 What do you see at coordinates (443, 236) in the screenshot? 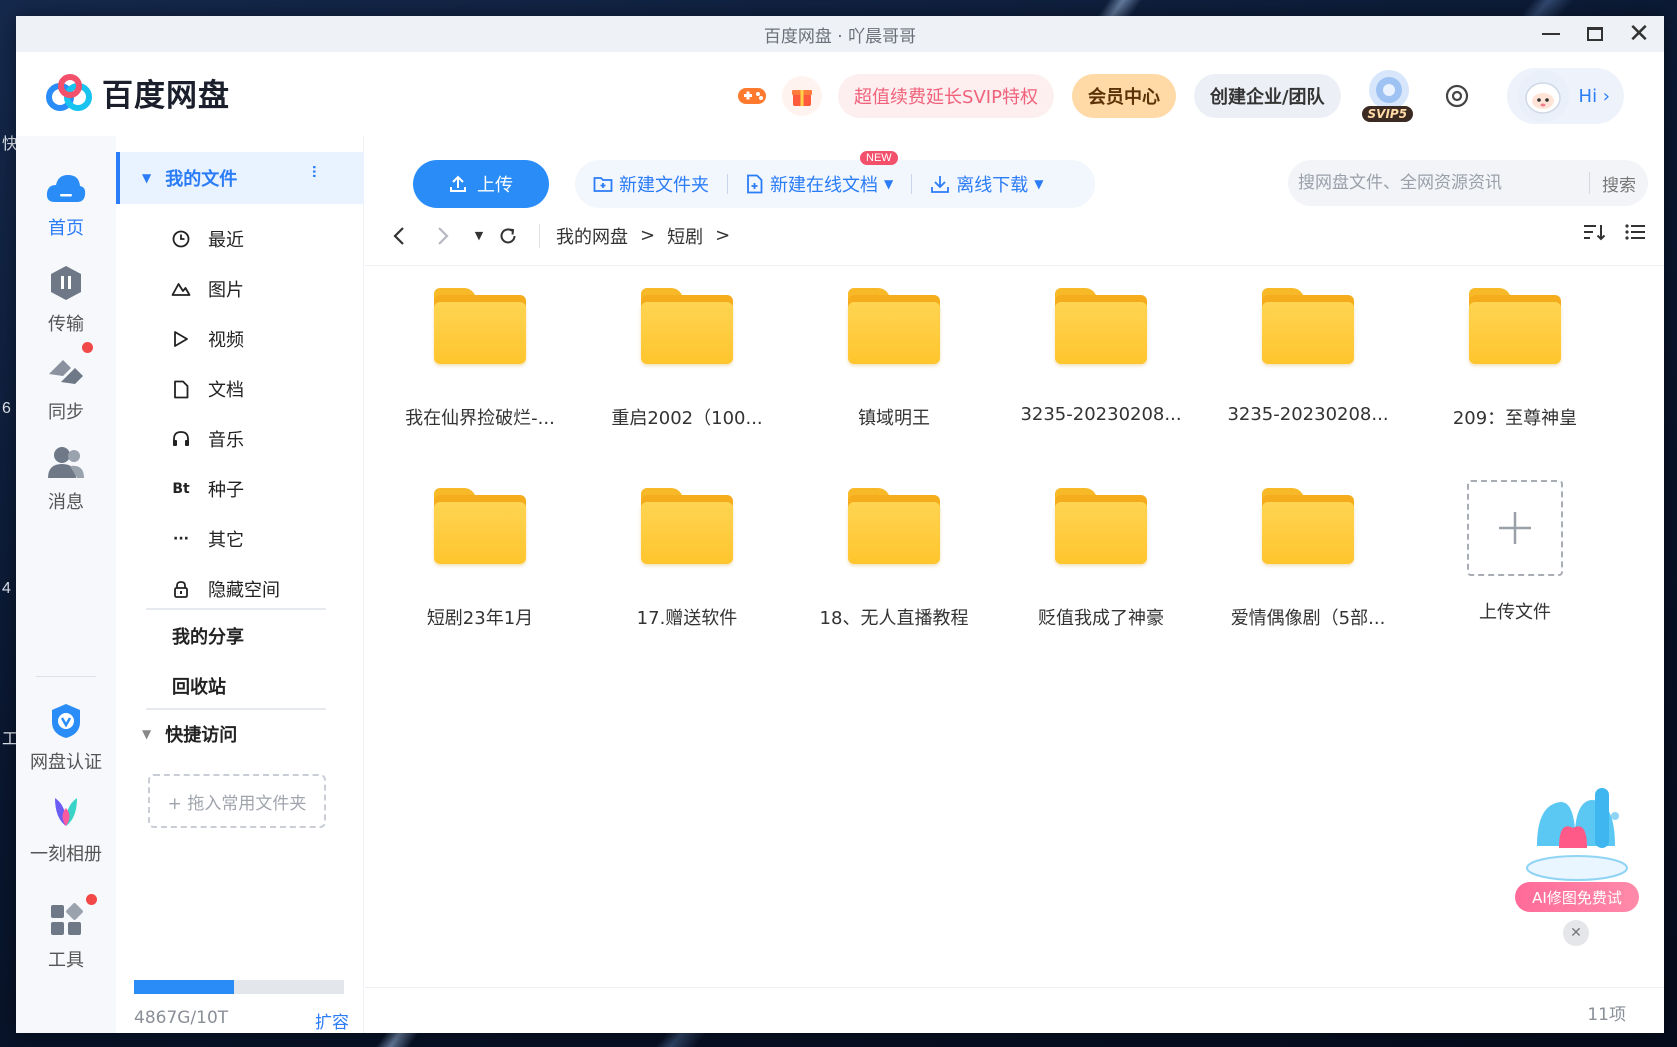
I see `forward-button` at bounding box center [443, 236].